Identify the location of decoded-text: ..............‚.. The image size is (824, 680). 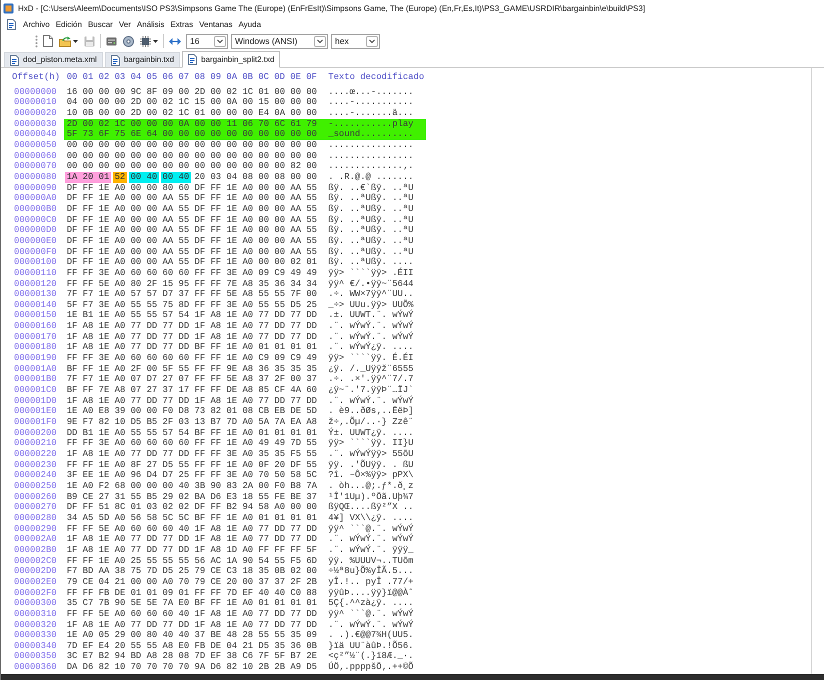
(371, 166).